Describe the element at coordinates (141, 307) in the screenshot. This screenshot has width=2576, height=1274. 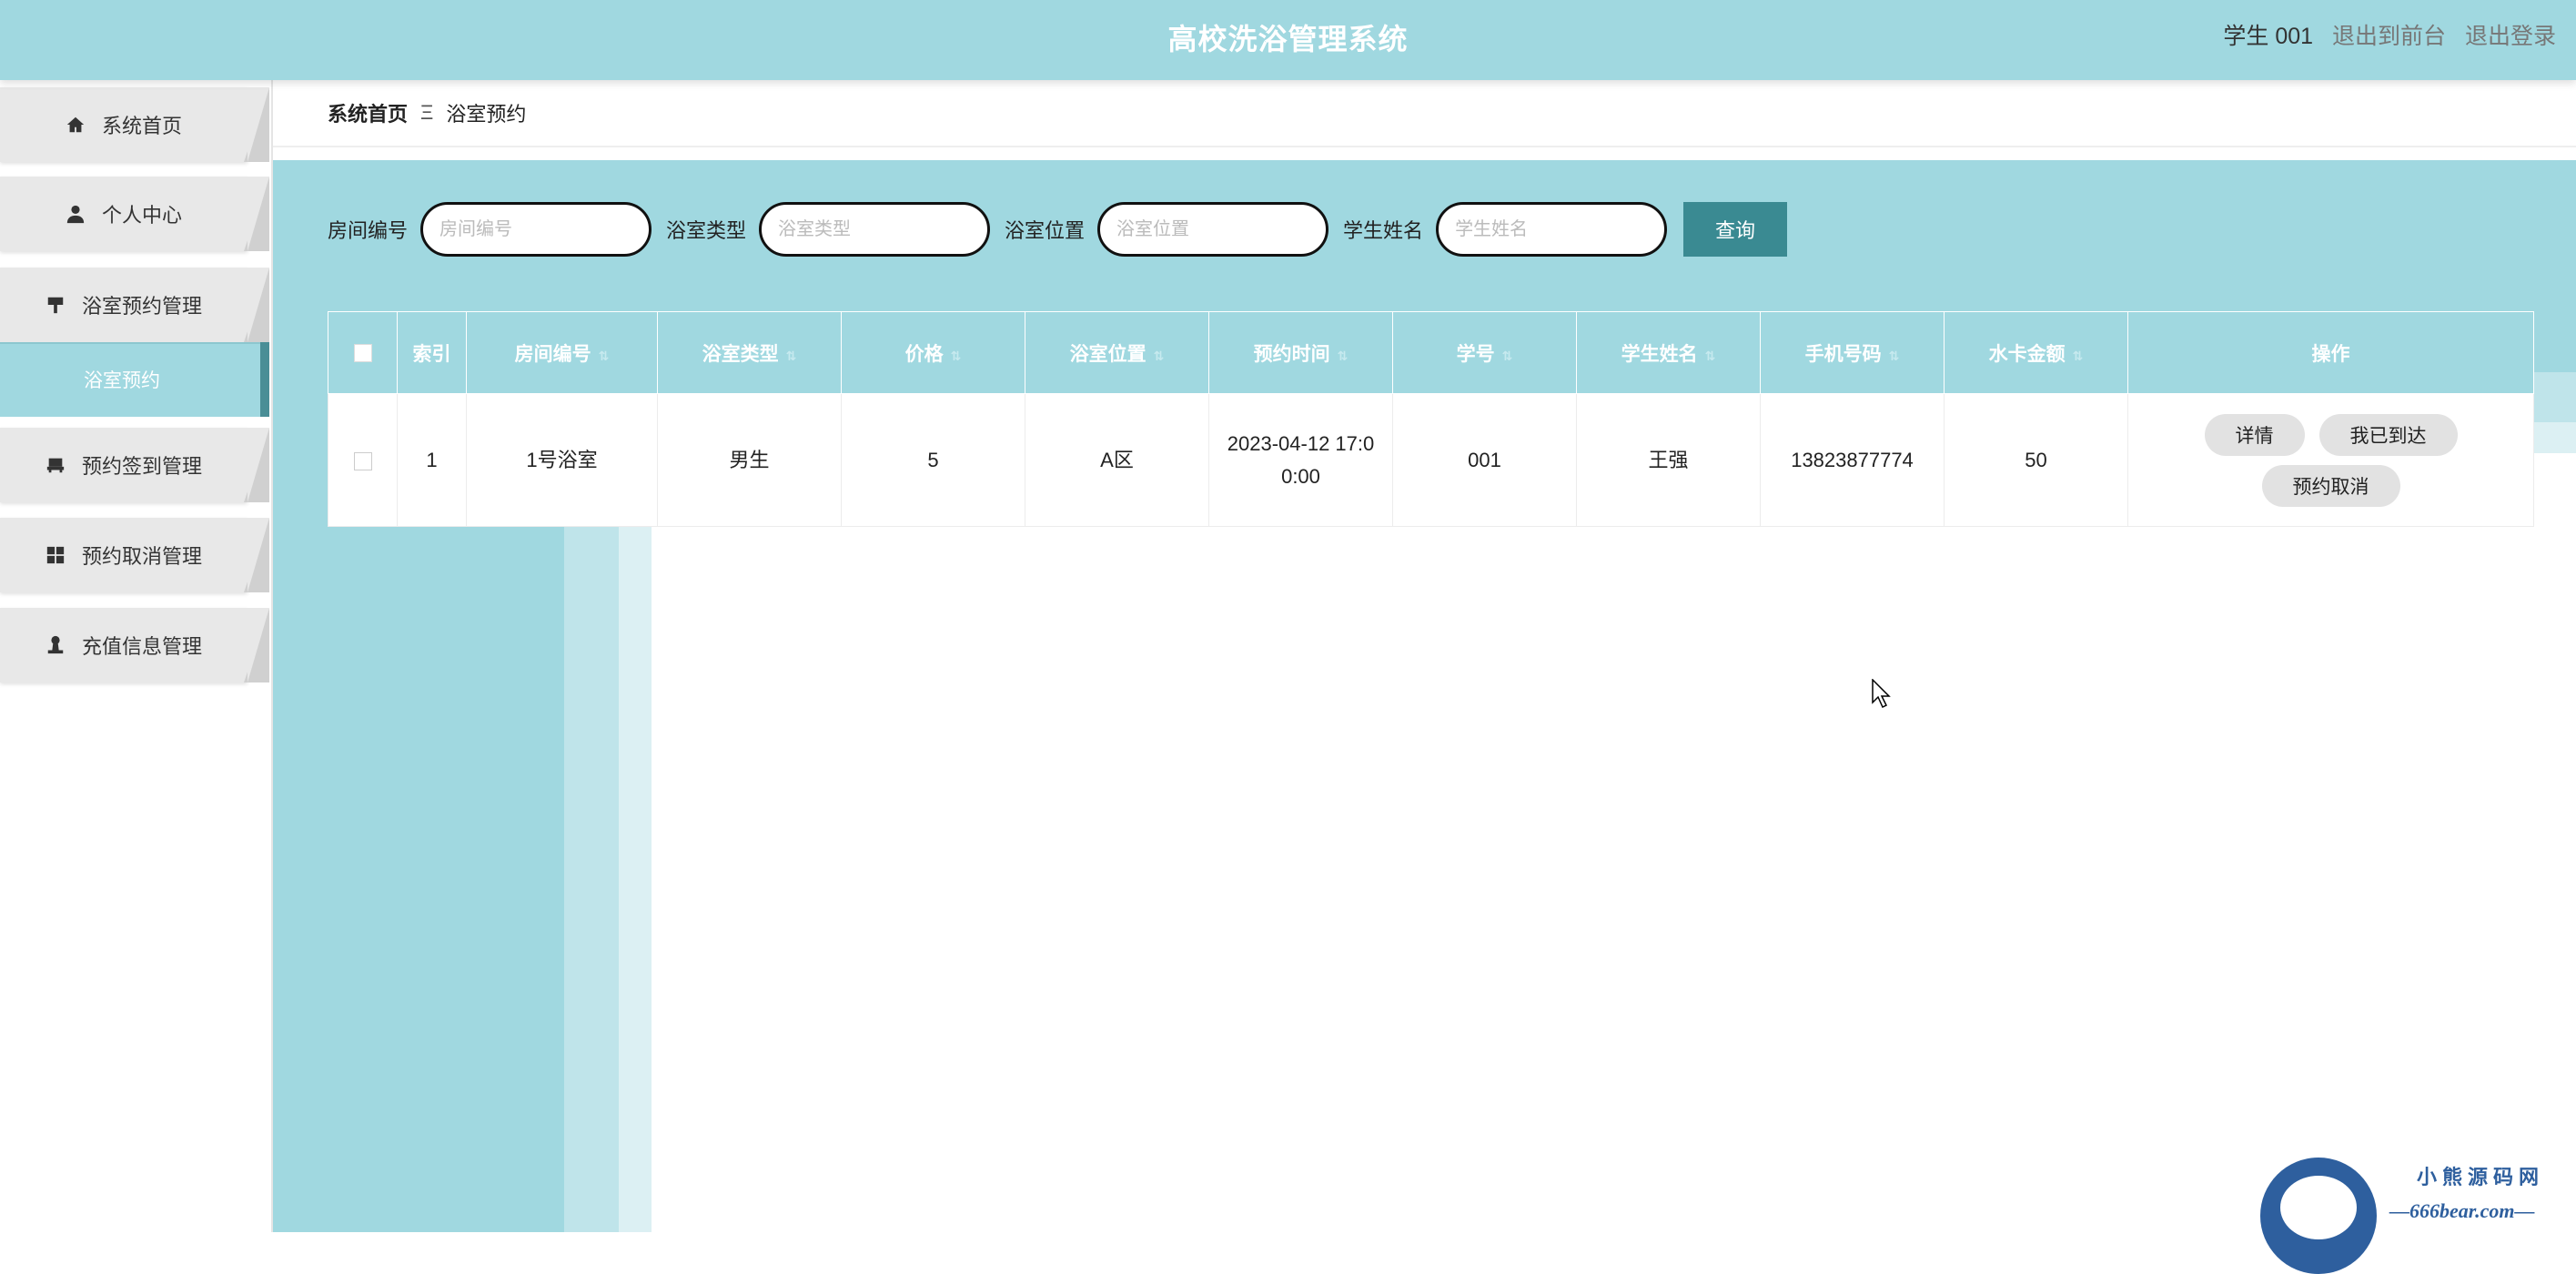
I see `sidebar-item-label: 浴室预约管理` at that location.